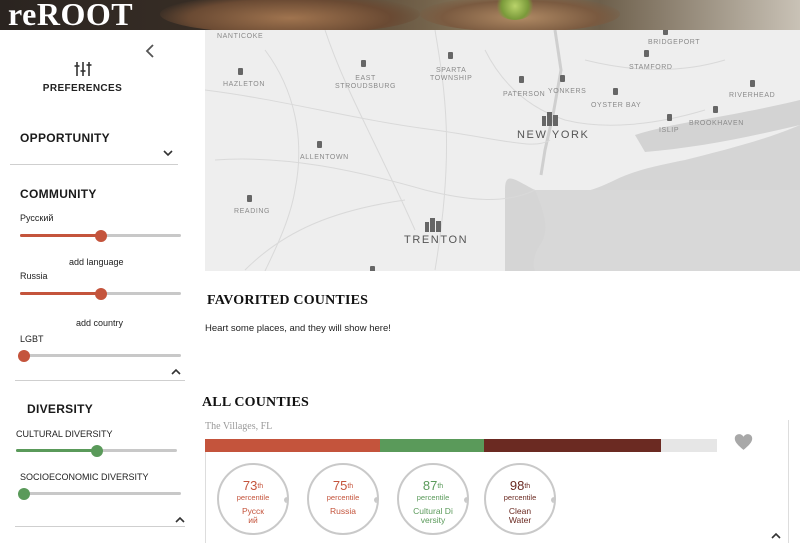  Describe the element at coordinates (37, 218) in the screenshot. I see `language-slider-label: Русский` at that location.